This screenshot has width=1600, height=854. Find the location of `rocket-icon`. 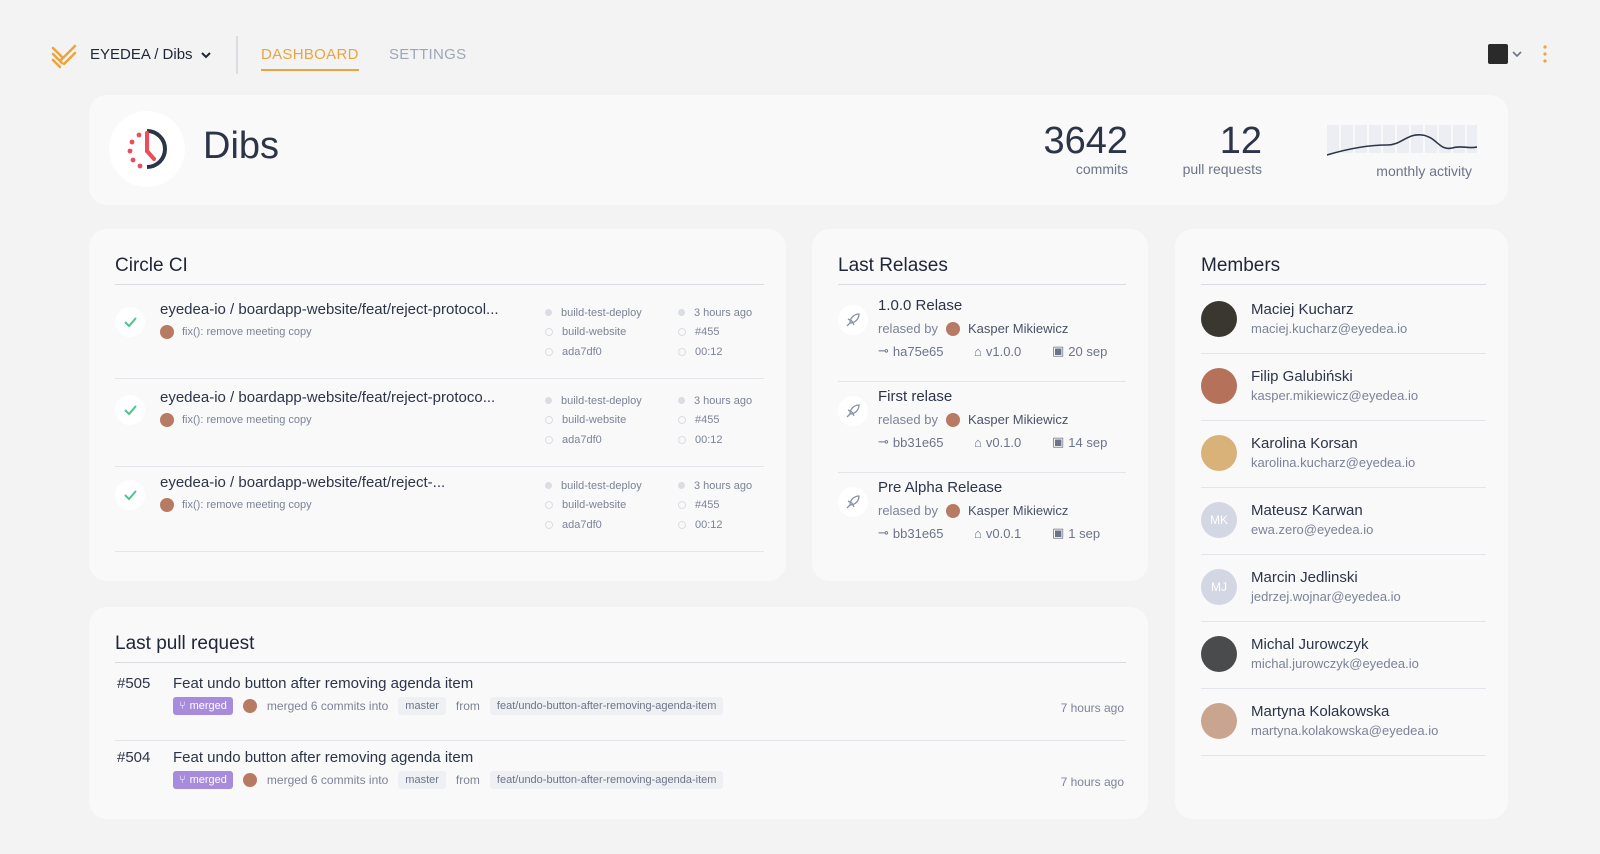

rocket-icon is located at coordinates (853, 411).